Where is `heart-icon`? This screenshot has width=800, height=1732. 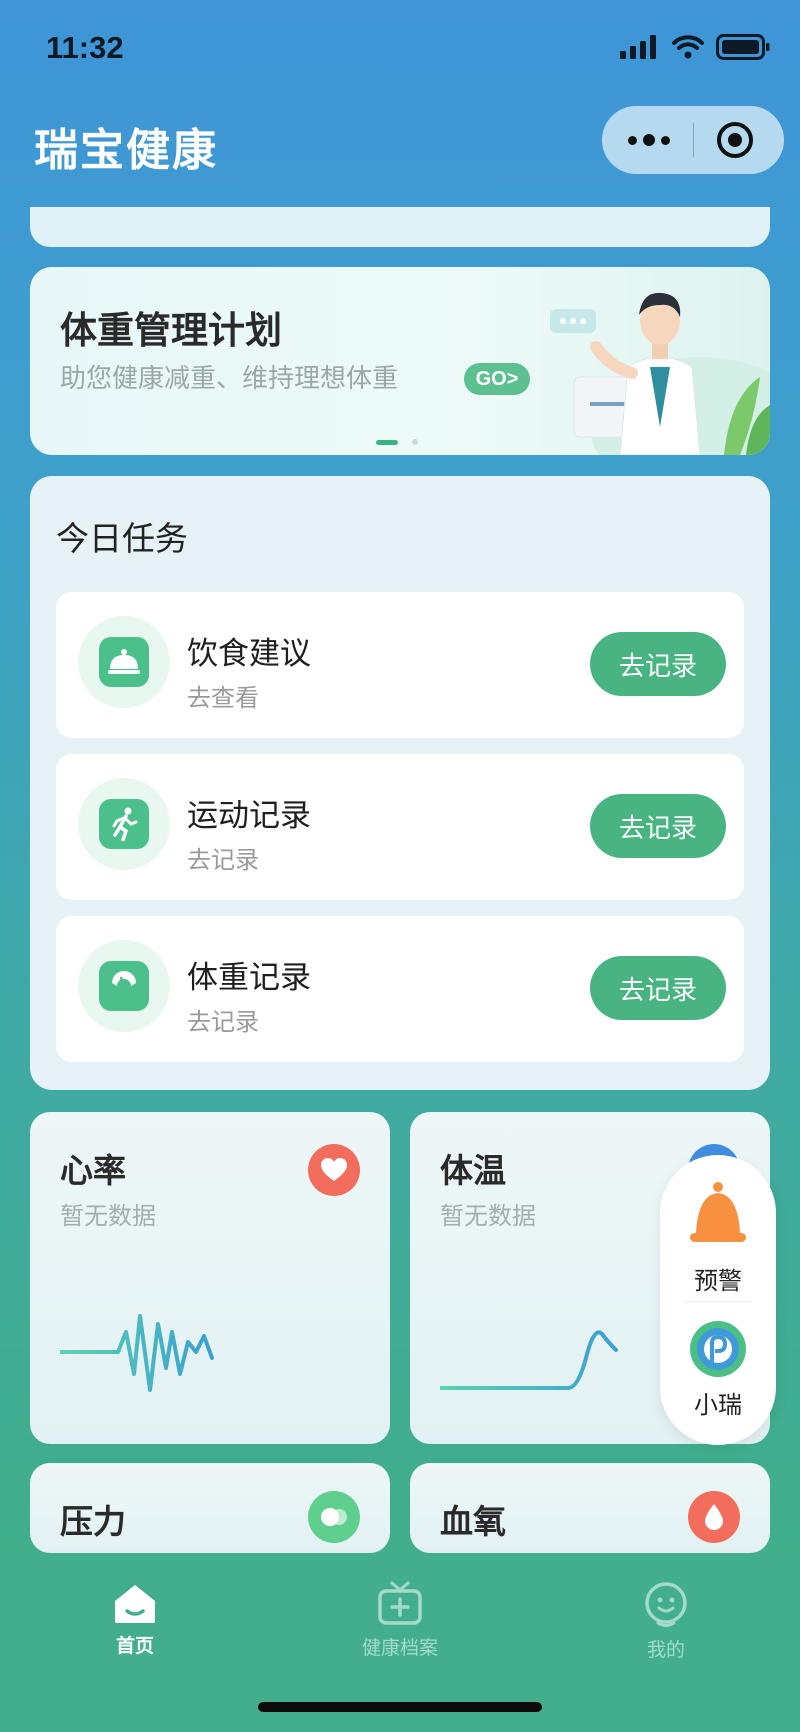
heart-icon is located at coordinates (334, 1170).